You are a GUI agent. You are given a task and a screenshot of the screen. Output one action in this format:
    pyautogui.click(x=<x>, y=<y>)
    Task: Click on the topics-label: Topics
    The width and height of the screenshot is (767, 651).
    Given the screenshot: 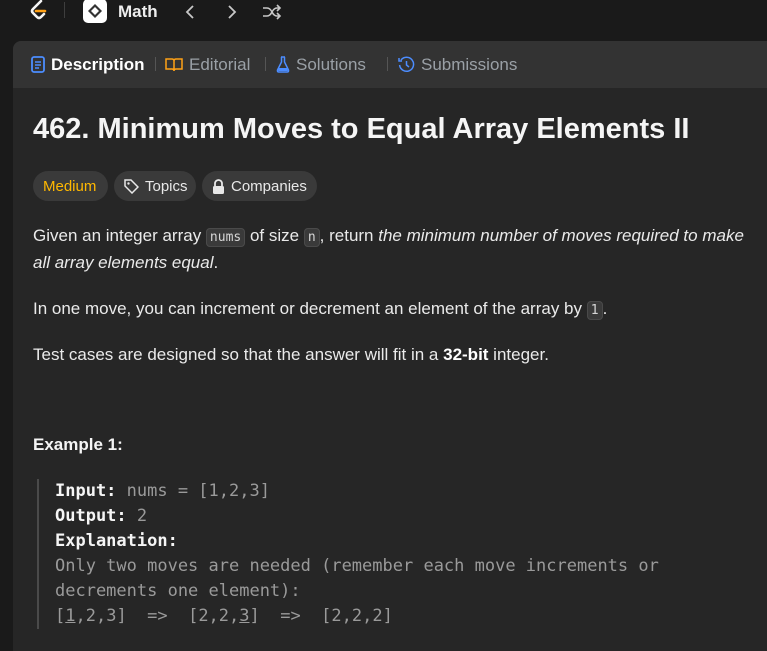 What is the action you would take?
    pyautogui.click(x=166, y=186)
    